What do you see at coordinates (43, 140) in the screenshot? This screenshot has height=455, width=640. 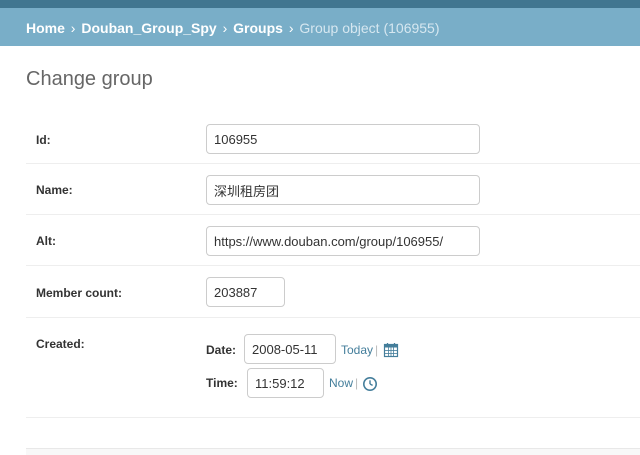 I see `id-label: Id:` at bounding box center [43, 140].